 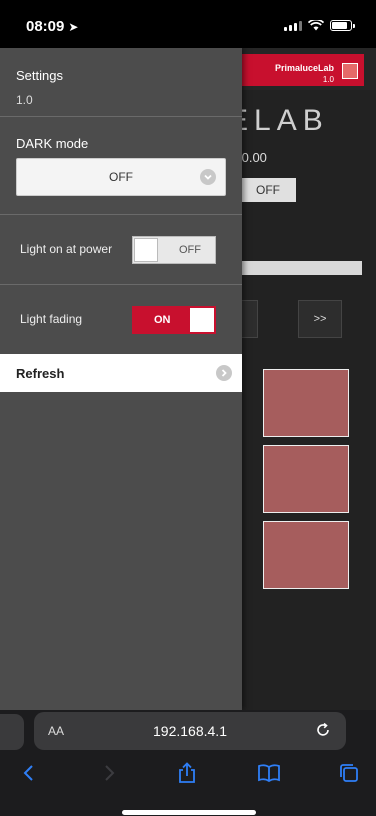 I want to click on back-button, so click(x=29, y=773).